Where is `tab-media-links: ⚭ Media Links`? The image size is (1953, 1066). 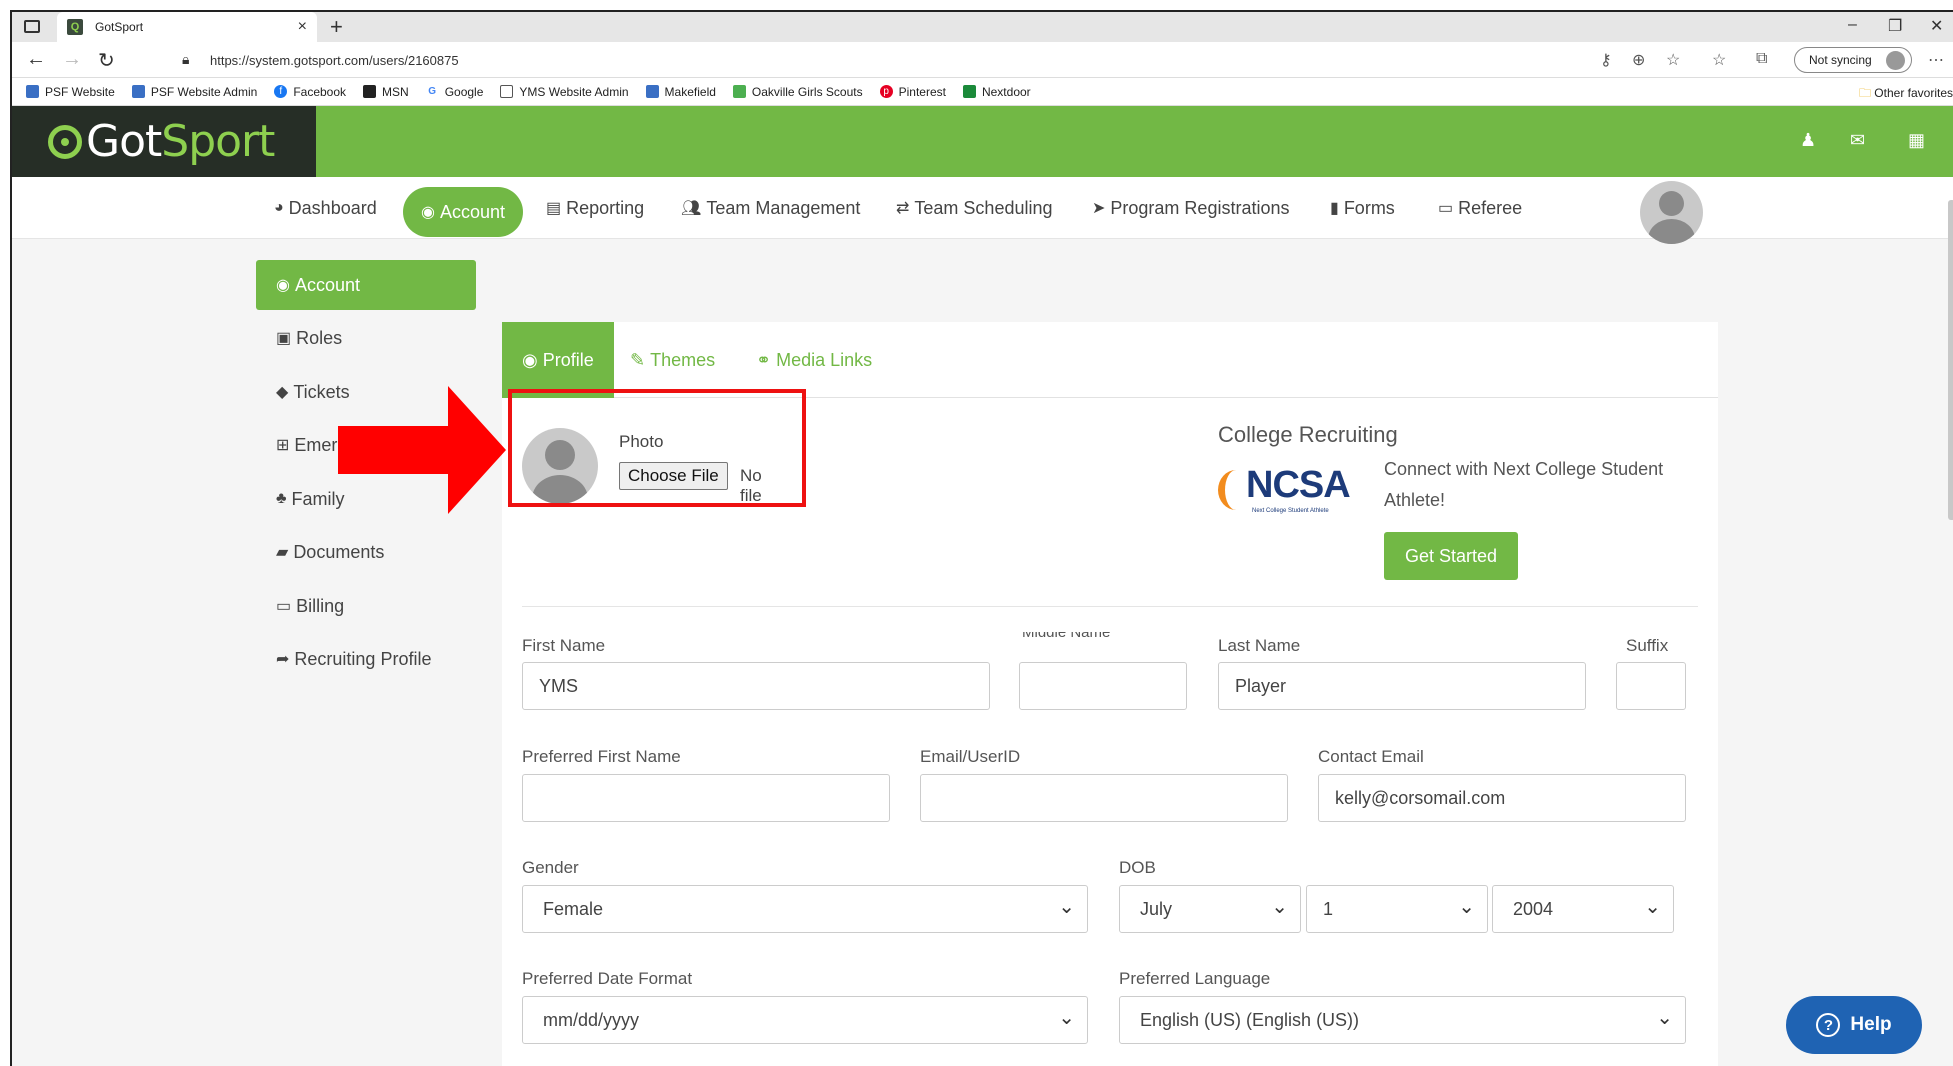
tab-media-links: ⚭ Media Links is located at coordinates (814, 360).